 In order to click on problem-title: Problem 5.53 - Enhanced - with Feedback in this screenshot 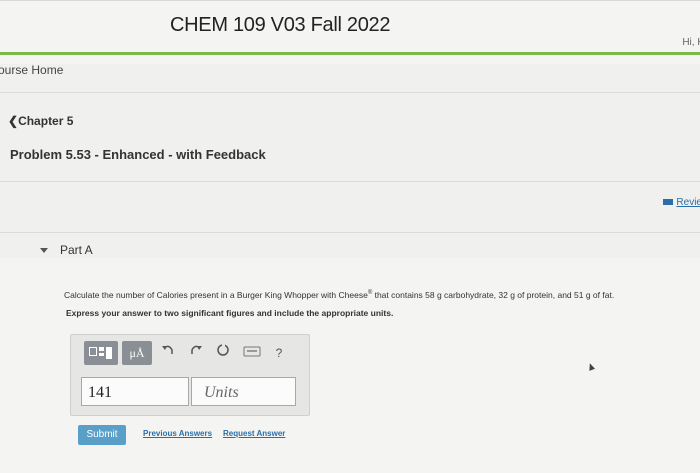, I will do `click(138, 154)`.